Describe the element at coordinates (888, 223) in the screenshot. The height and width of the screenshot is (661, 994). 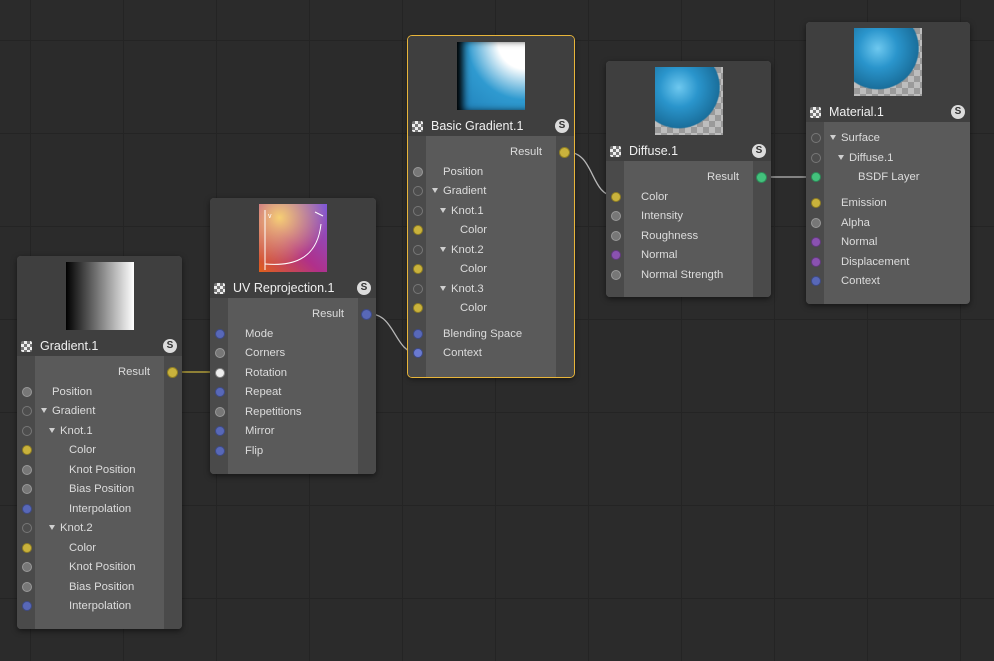
I see `input-row: Alpha` at that location.